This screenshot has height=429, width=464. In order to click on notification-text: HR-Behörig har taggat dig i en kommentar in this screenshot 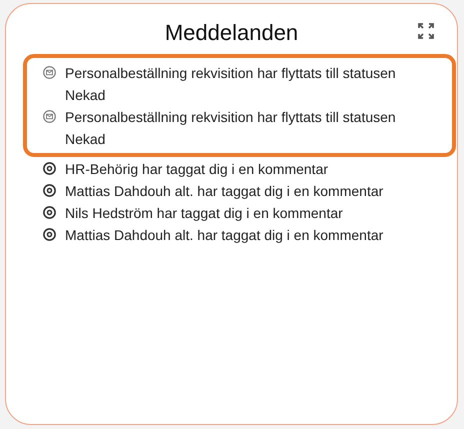, I will do `click(196, 169)`.